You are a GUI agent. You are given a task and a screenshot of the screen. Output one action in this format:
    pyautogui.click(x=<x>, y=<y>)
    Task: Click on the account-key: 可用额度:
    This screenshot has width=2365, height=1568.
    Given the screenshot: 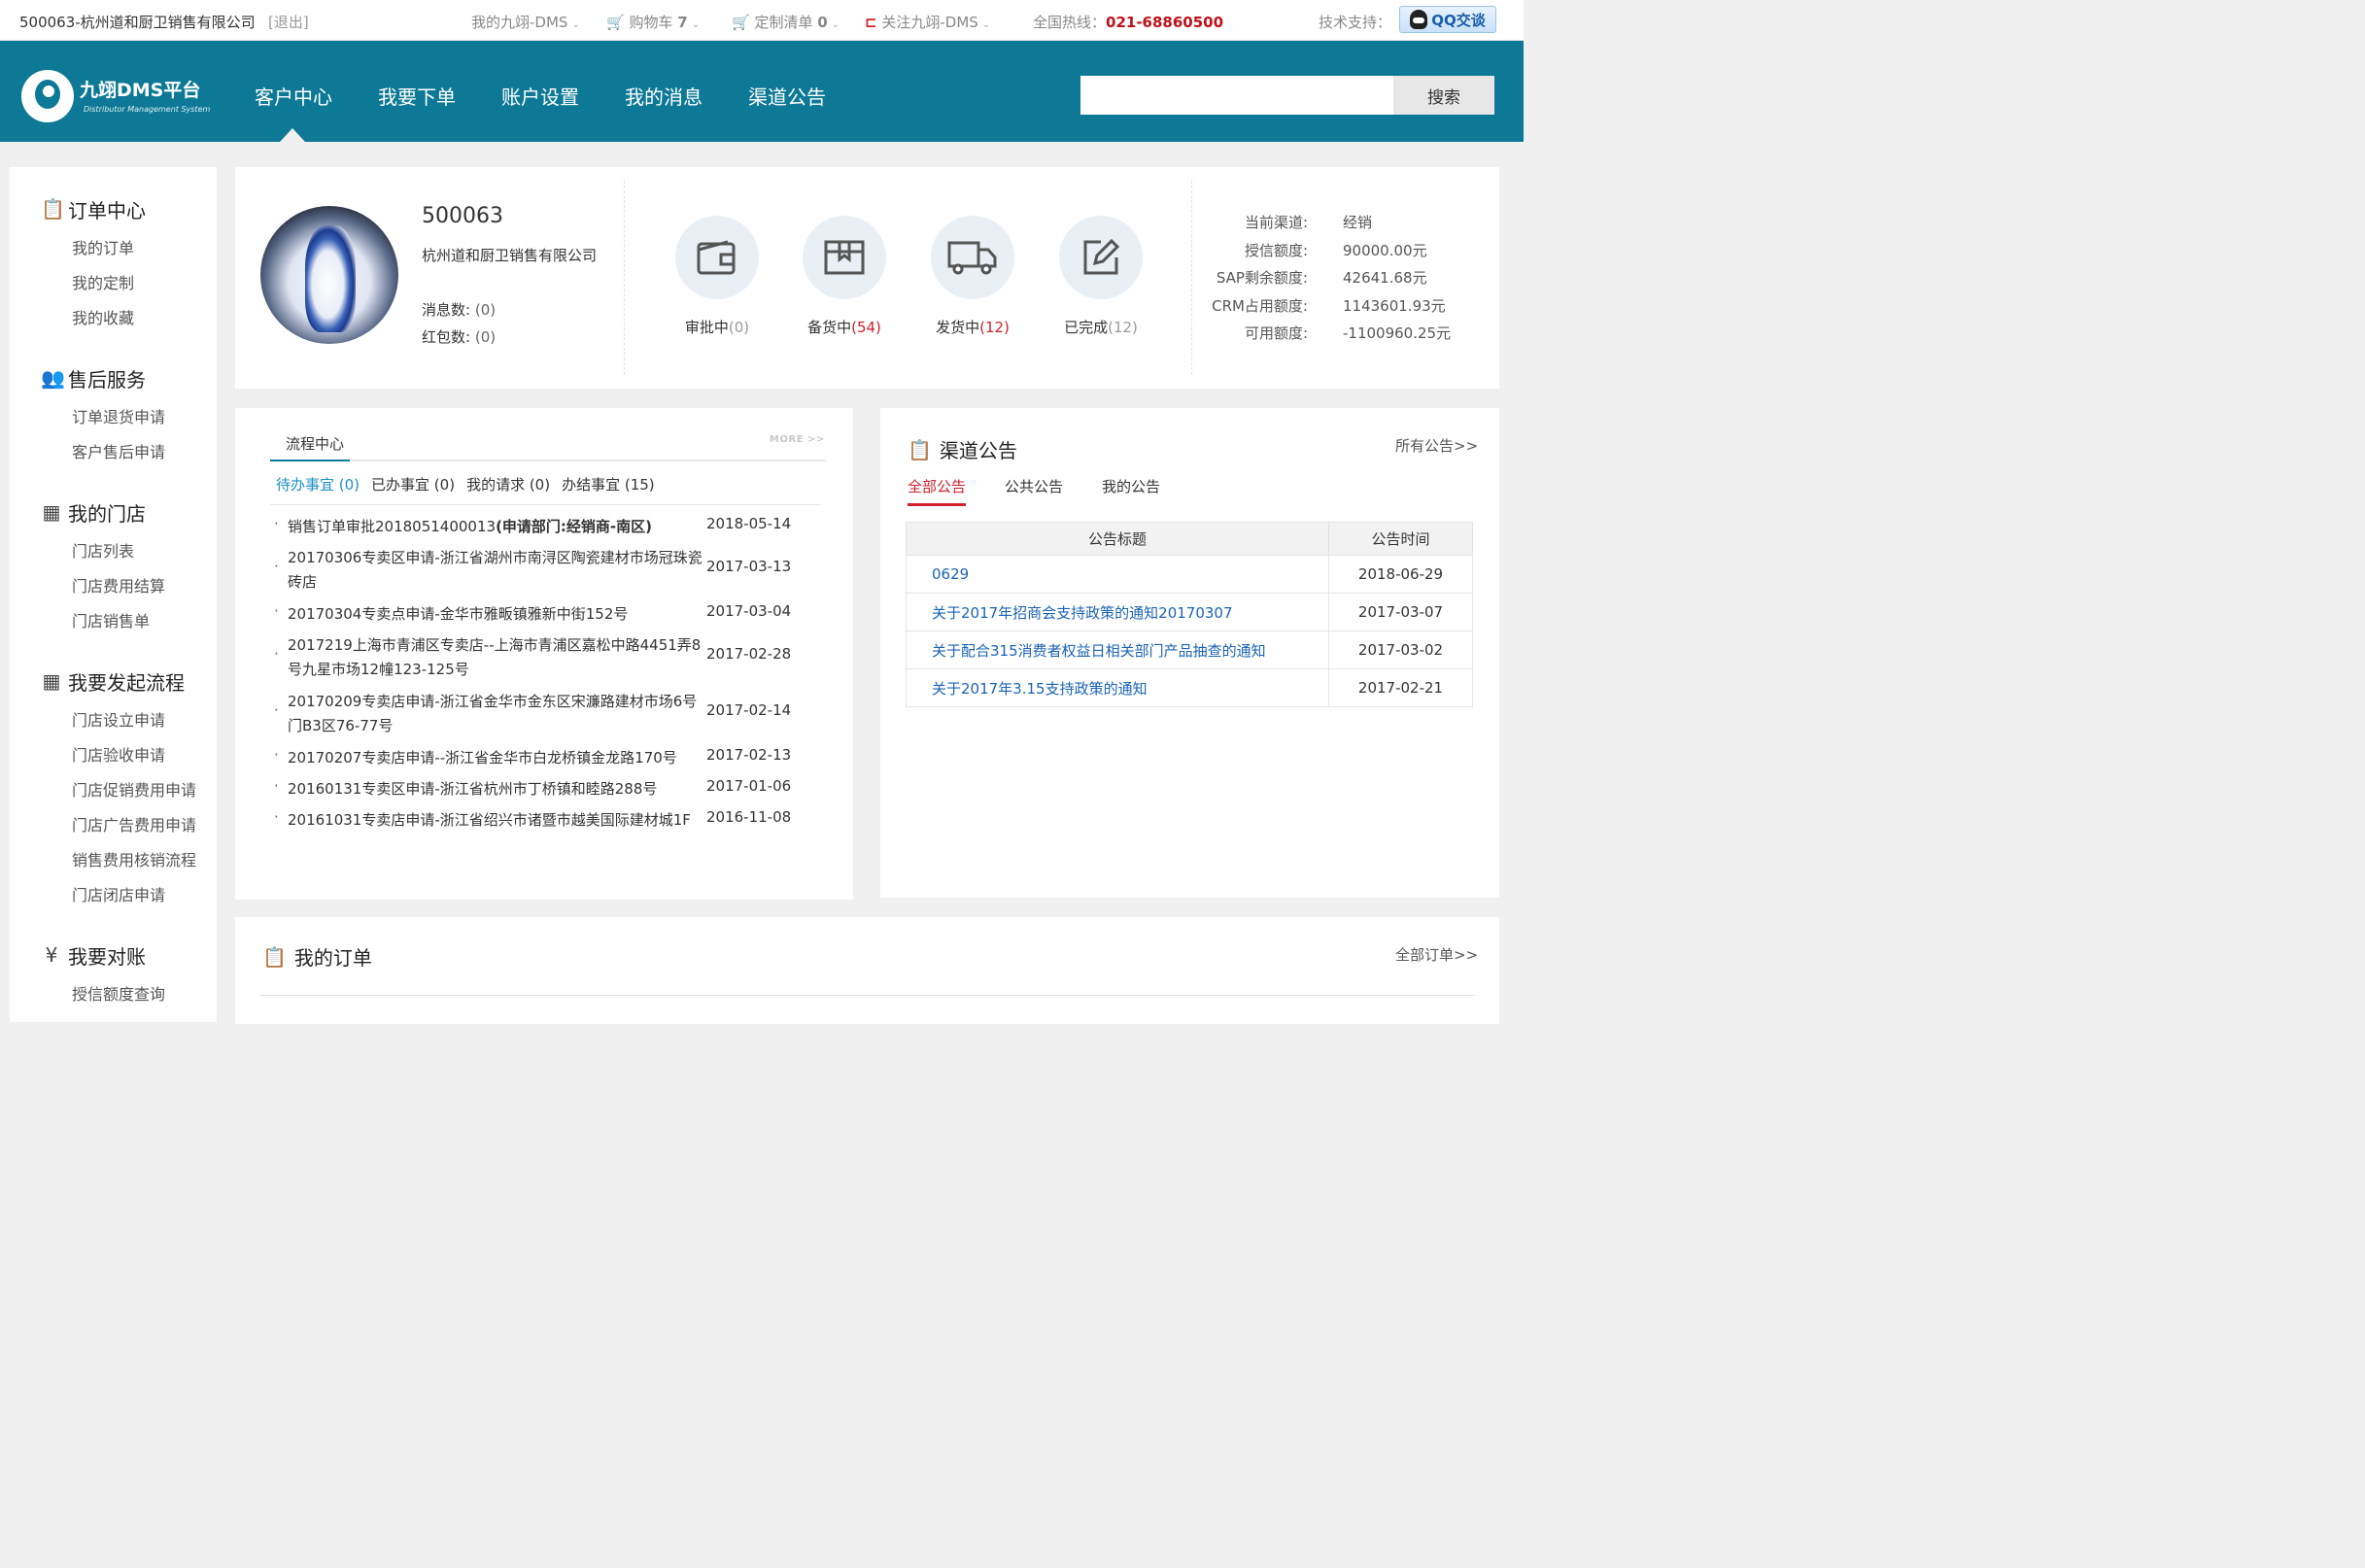 What is the action you would take?
    pyautogui.click(x=1276, y=333)
    